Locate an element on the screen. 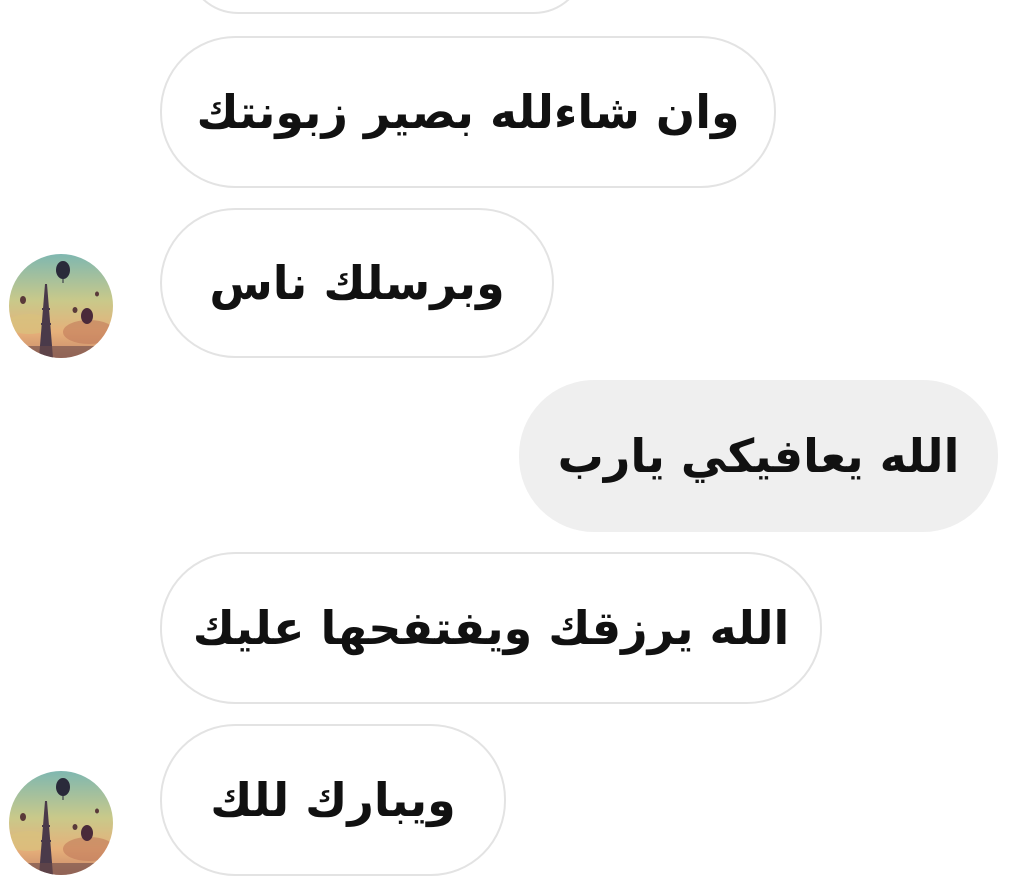 The image size is (1024, 881). message-bubble-incoming: وبرسلك ناس is located at coordinates (357, 283).